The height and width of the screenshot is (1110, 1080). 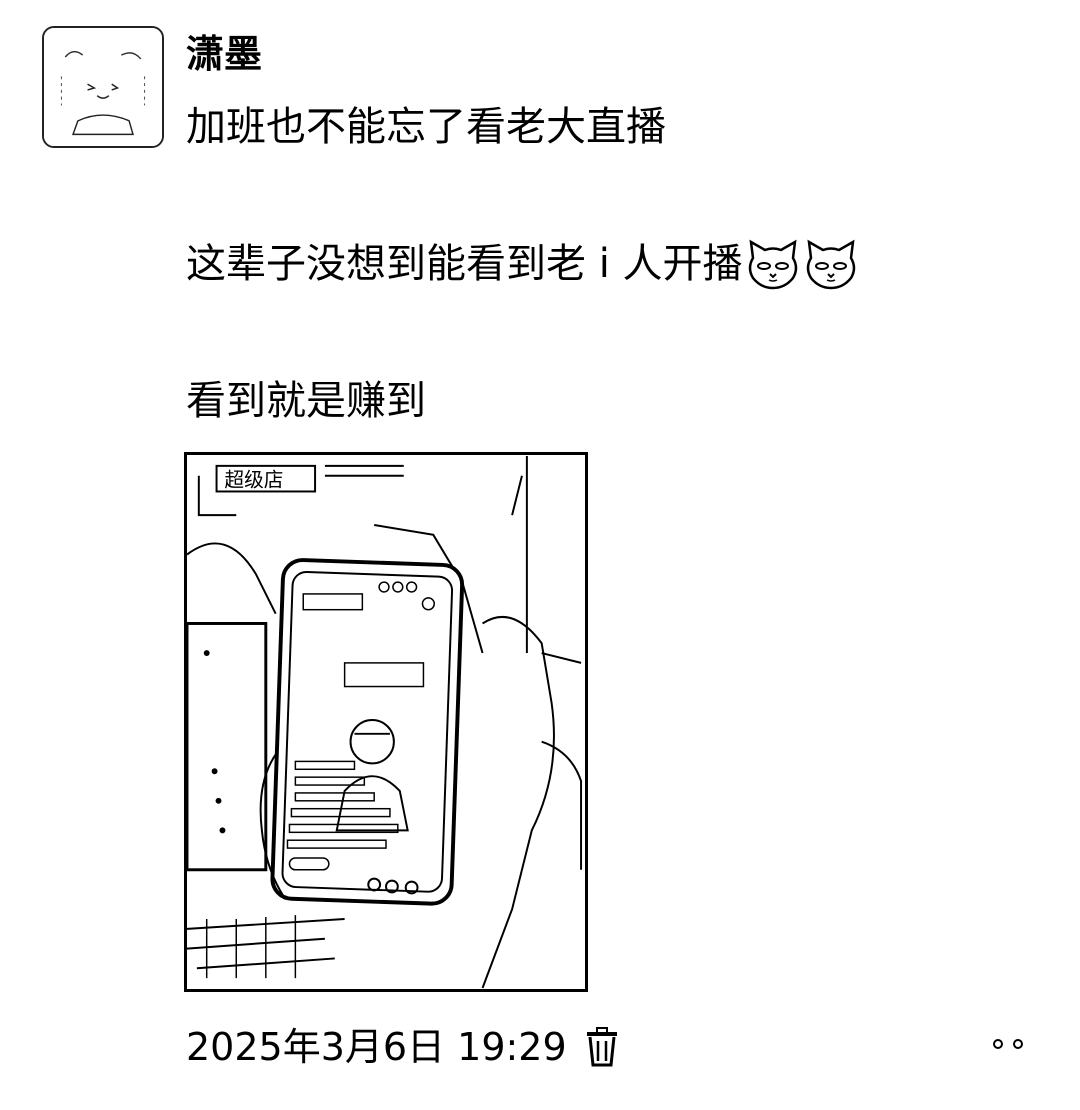 What do you see at coordinates (253, 480) in the screenshot?
I see `photo-sign-text: 超级店` at bounding box center [253, 480].